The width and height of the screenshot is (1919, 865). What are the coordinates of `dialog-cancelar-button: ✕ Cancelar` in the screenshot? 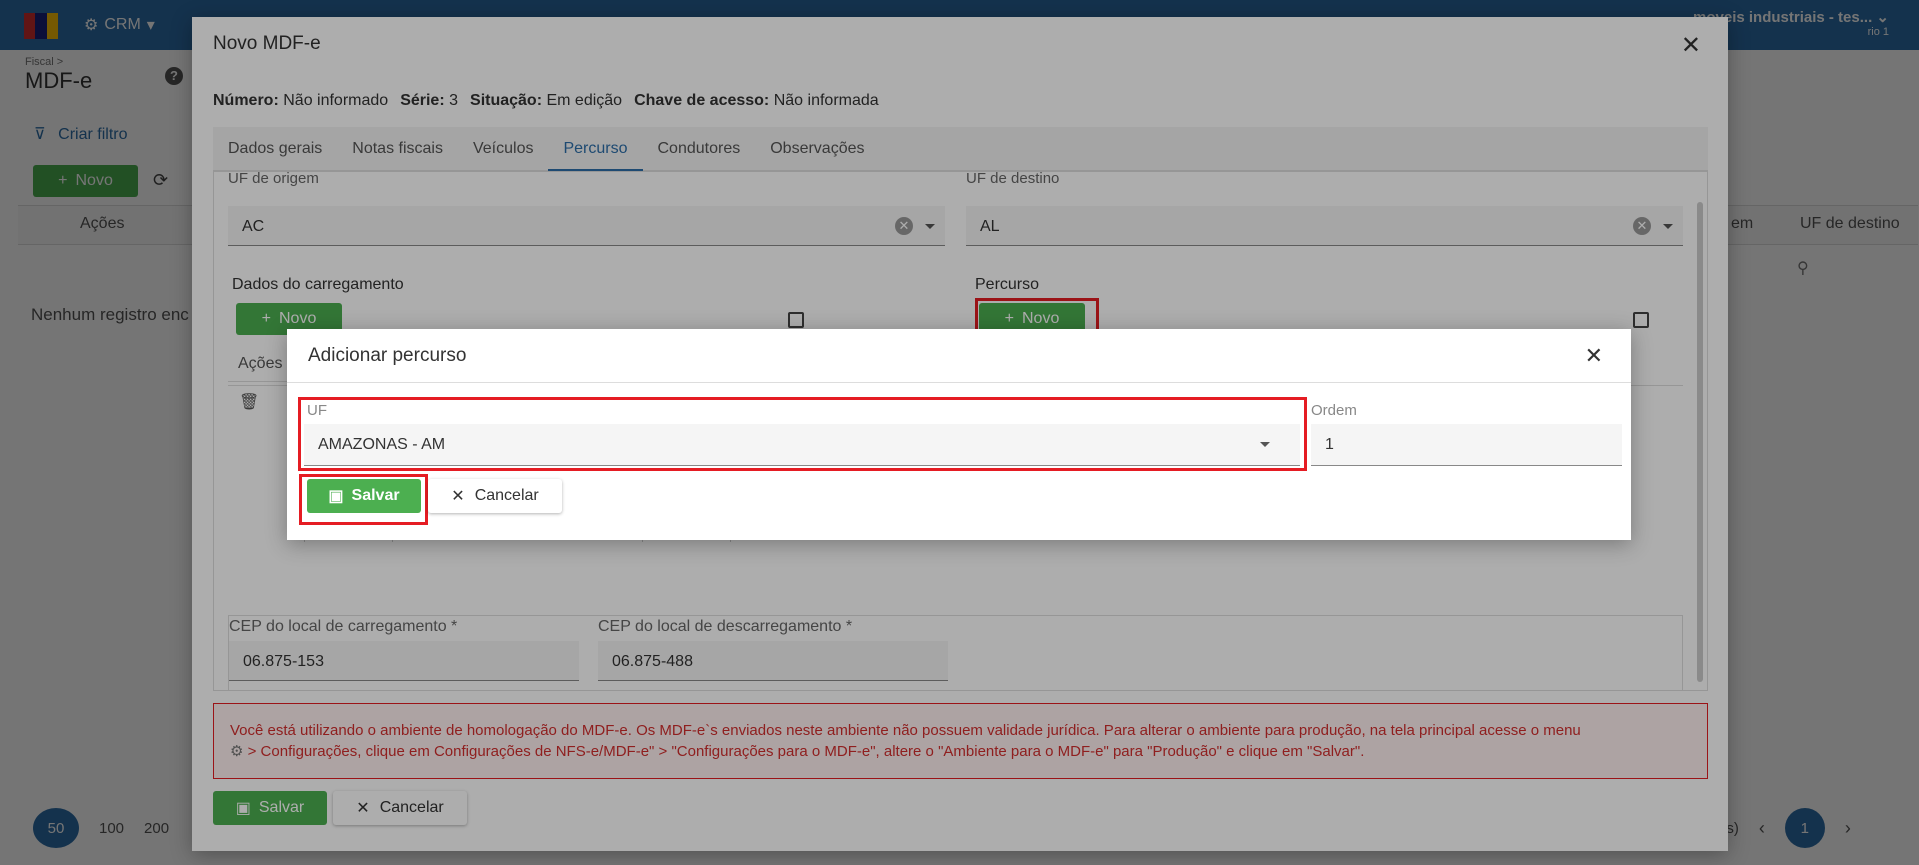 It's located at (495, 496).